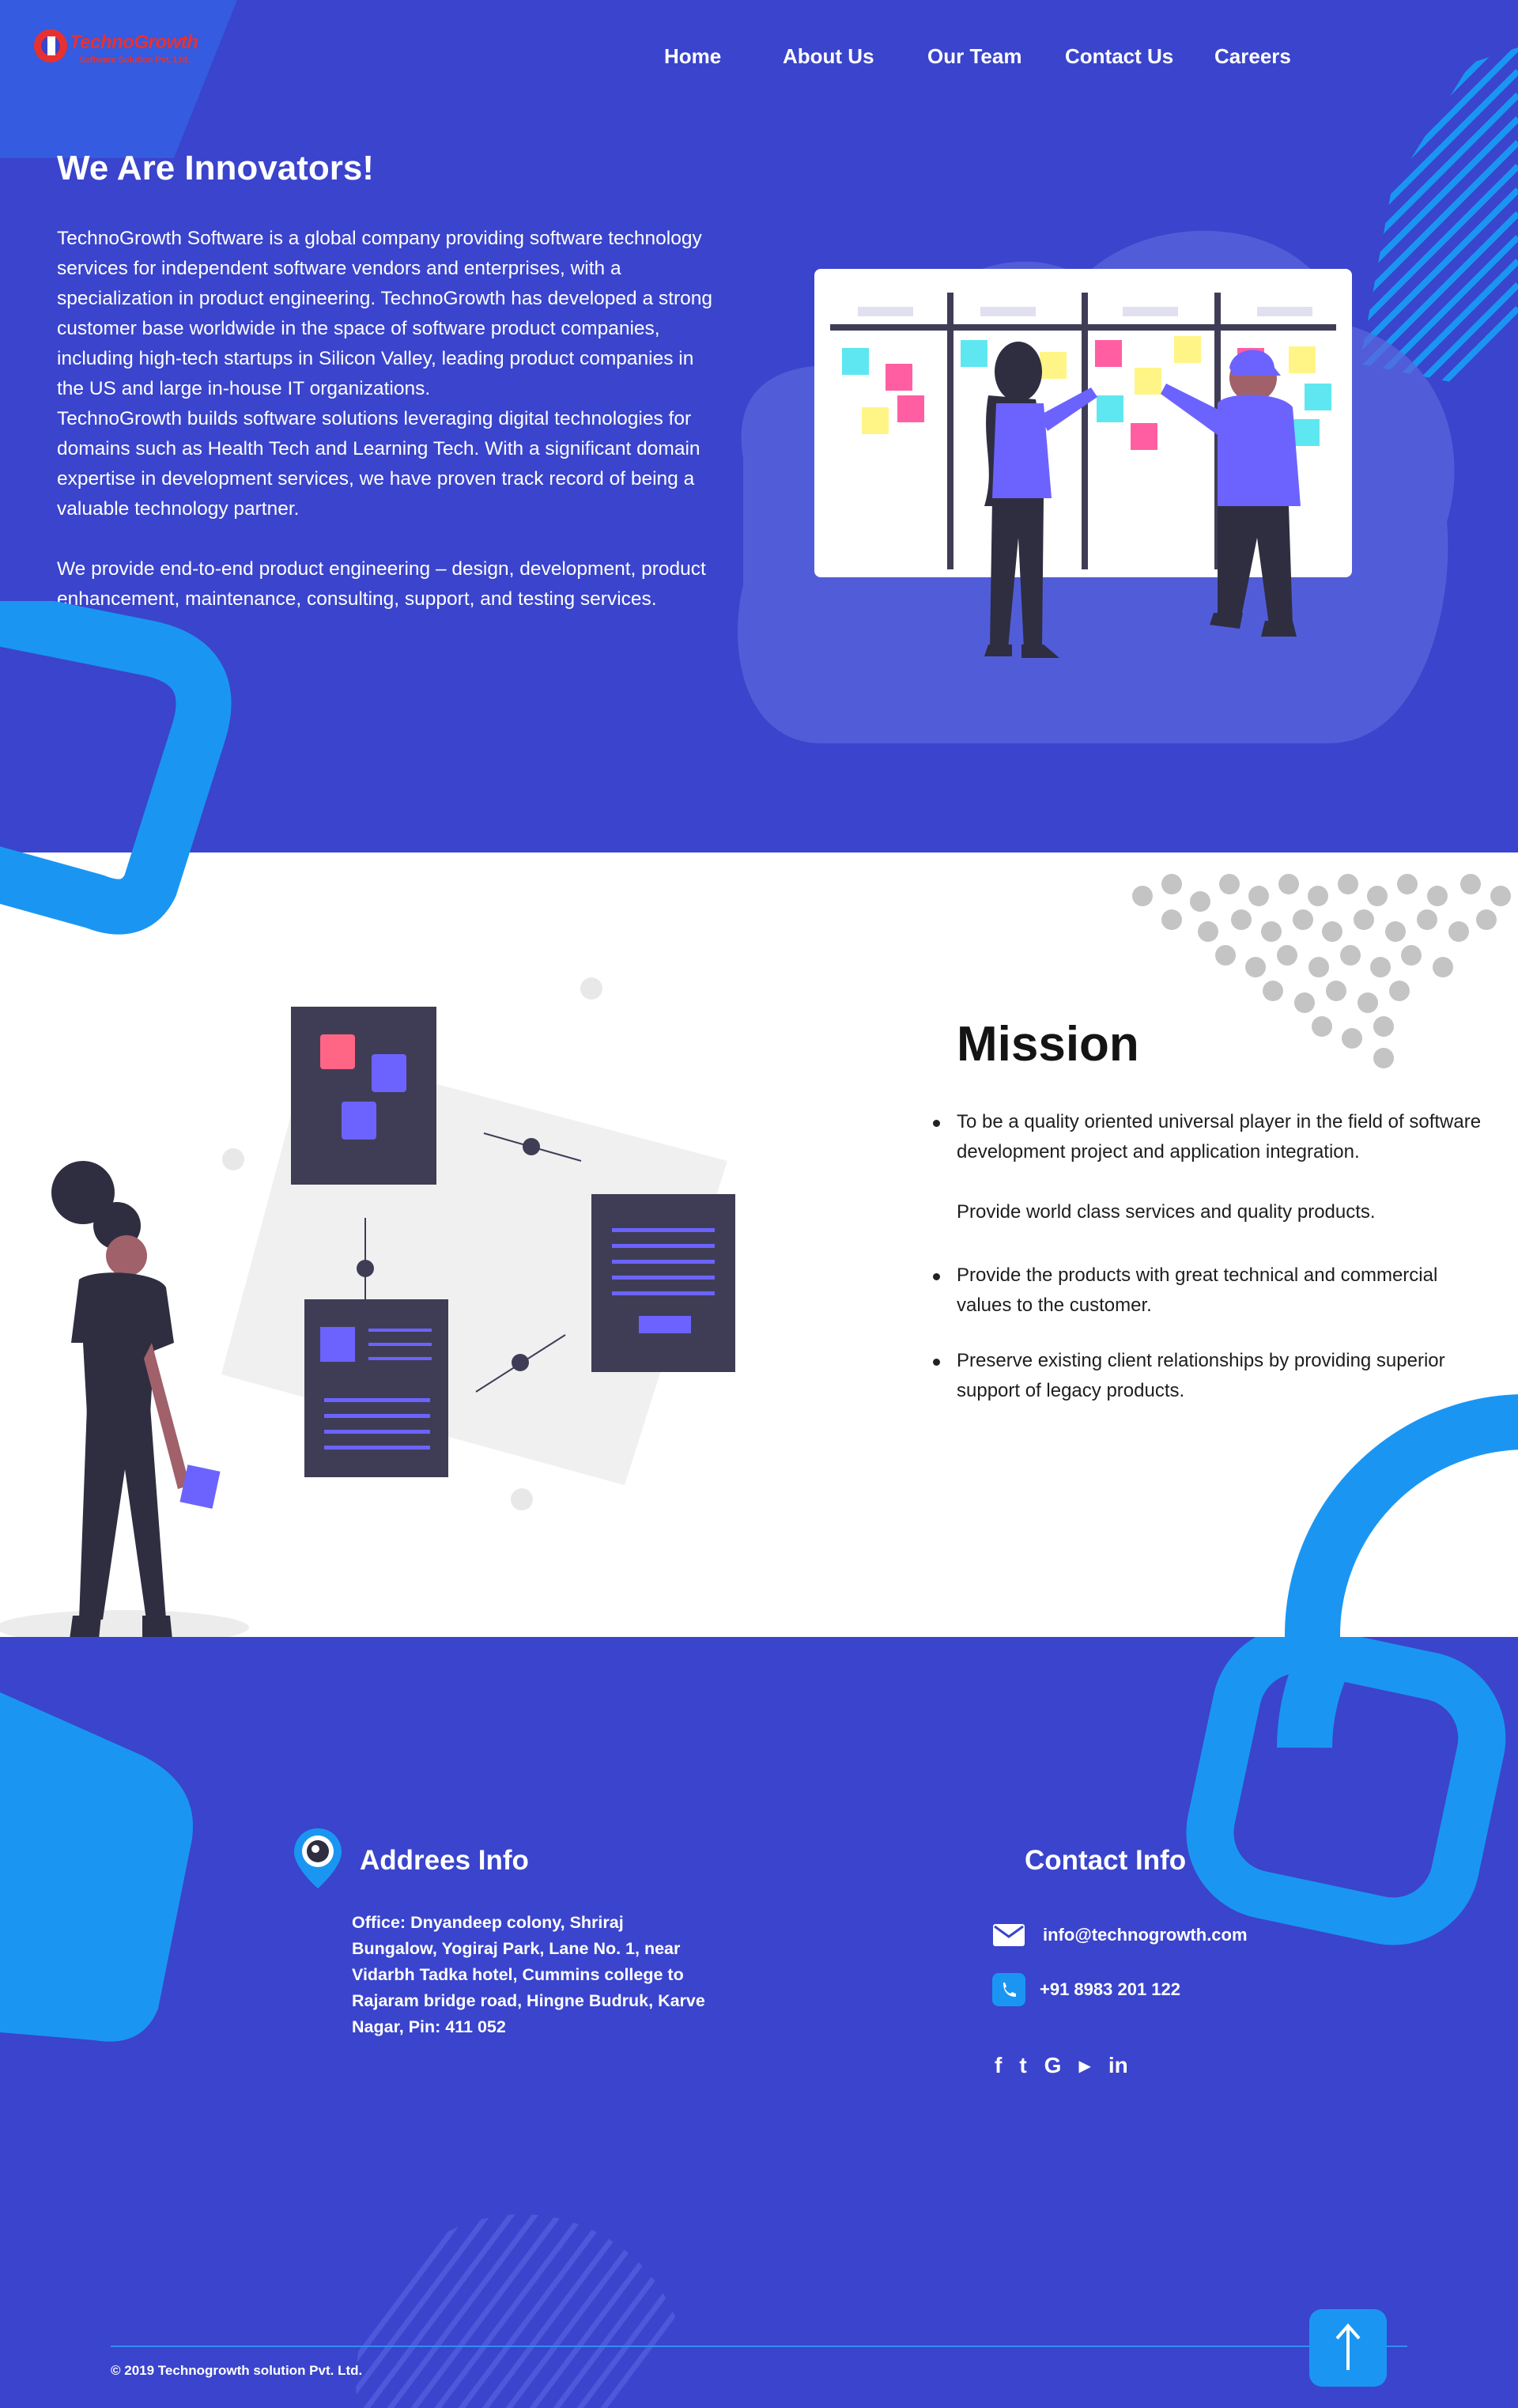 This screenshot has width=1518, height=2408. What do you see at coordinates (998, 2065) in the screenshot?
I see `facebook-icon: f` at bounding box center [998, 2065].